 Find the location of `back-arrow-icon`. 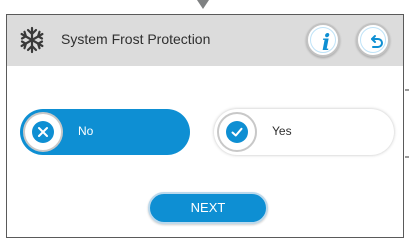

back-arrow-icon is located at coordinates (377, 41).